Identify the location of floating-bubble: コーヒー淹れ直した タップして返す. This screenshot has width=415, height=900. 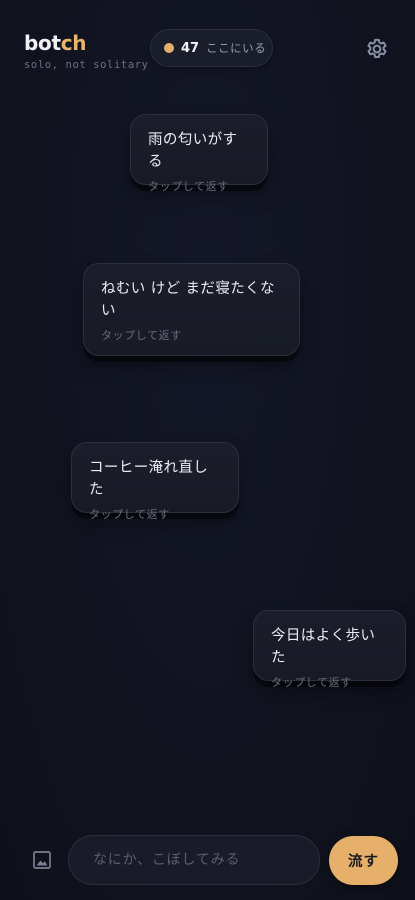
(155, 481).